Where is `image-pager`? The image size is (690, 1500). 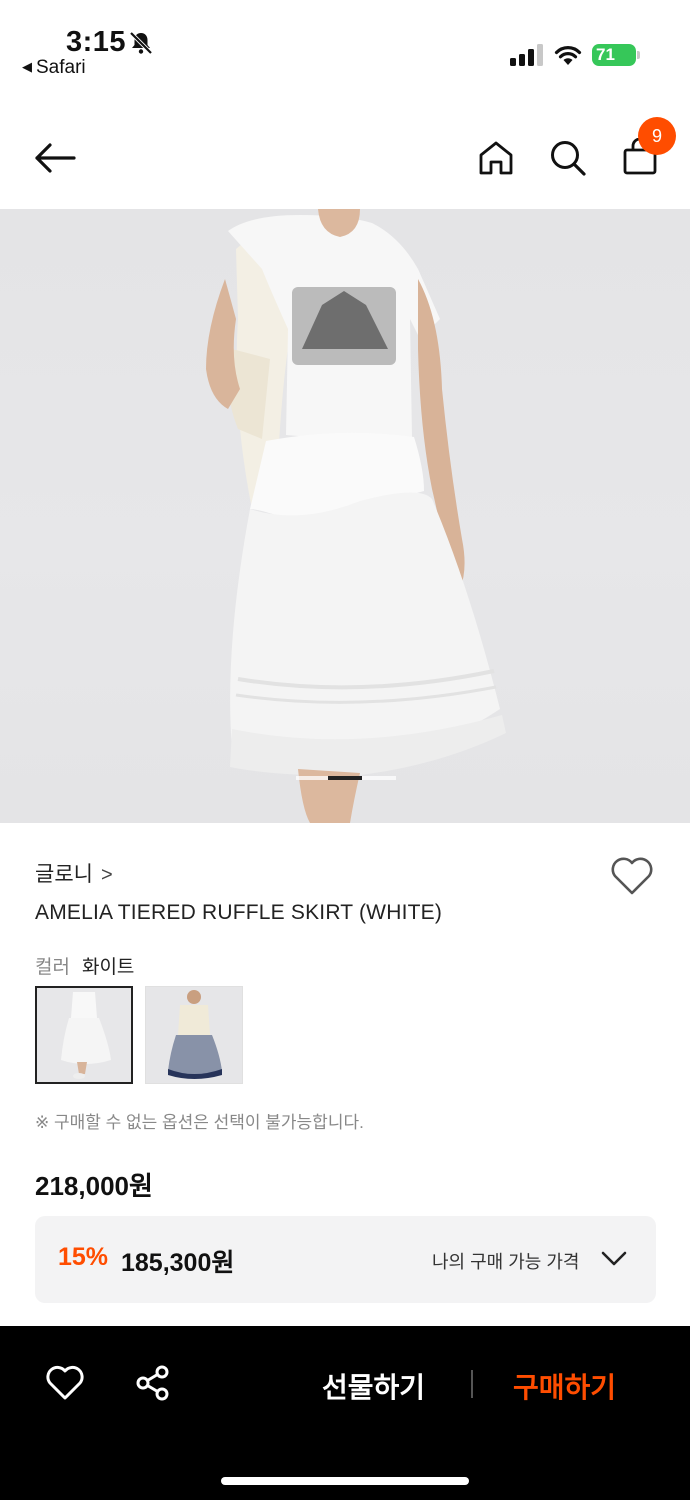 image-pager is located at coordinates (346, 778).